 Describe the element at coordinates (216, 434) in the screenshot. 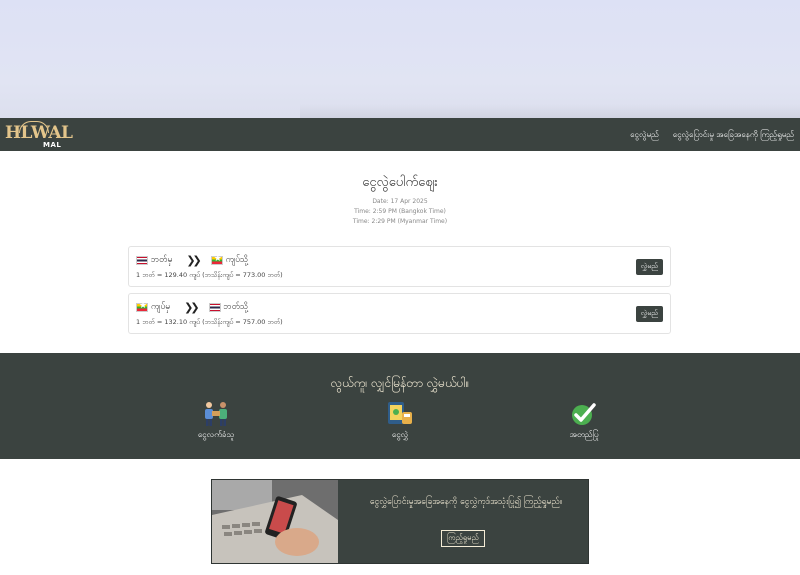

I see `step-label: ငွေလက်ခံသူ` at that location.